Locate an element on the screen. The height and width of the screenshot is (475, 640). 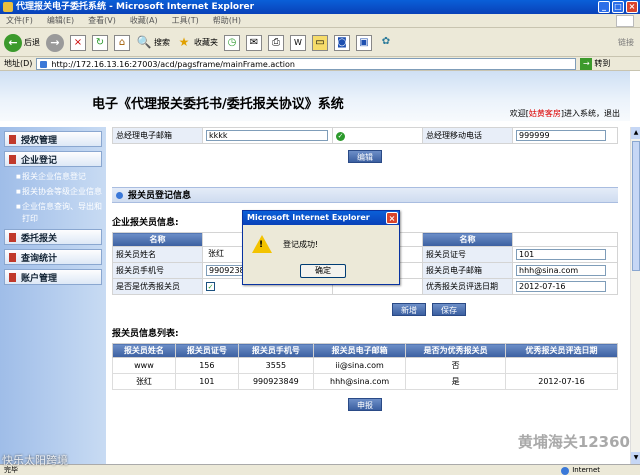
folder-icon: ▭ is located at coordinates (320, 42).